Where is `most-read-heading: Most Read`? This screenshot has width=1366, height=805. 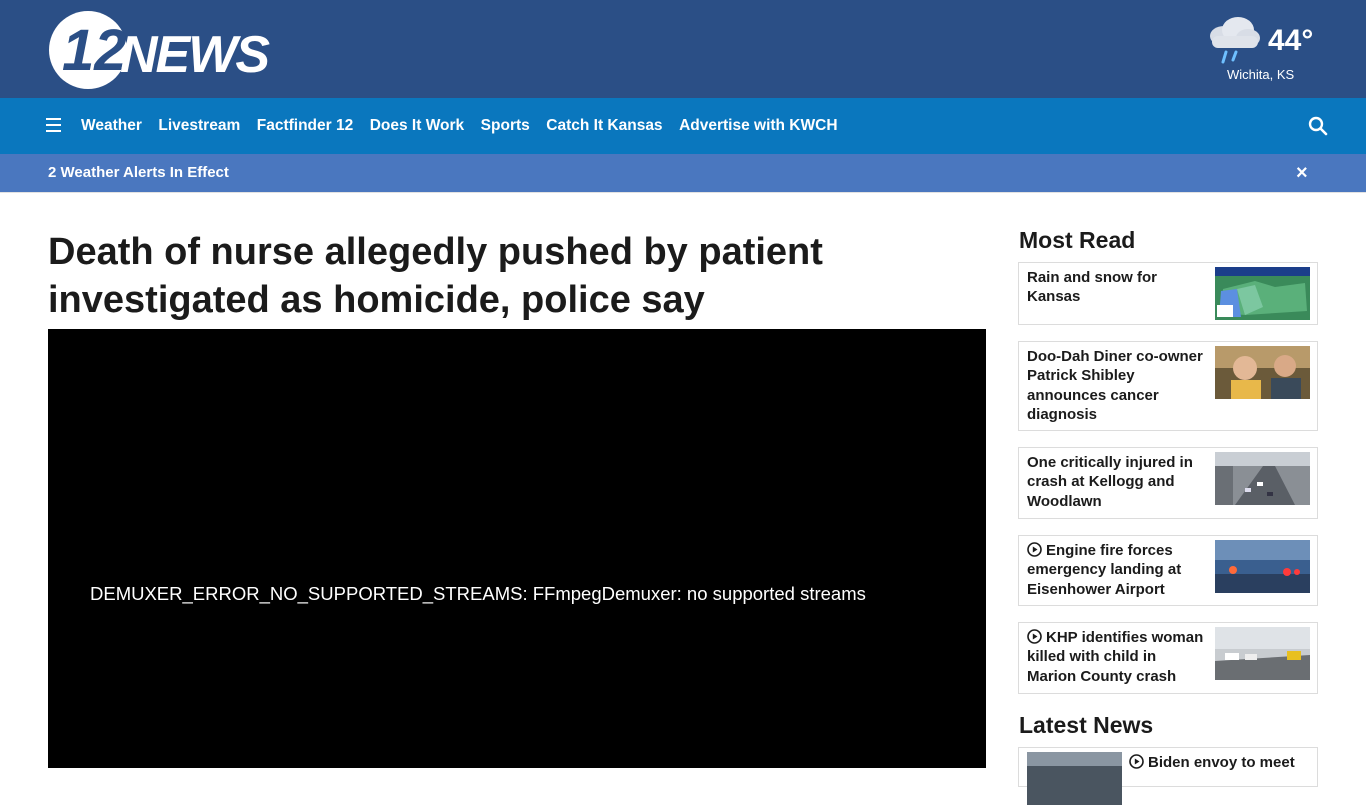 most-read-heading: Most Read is located at coordinates (1077, 240).